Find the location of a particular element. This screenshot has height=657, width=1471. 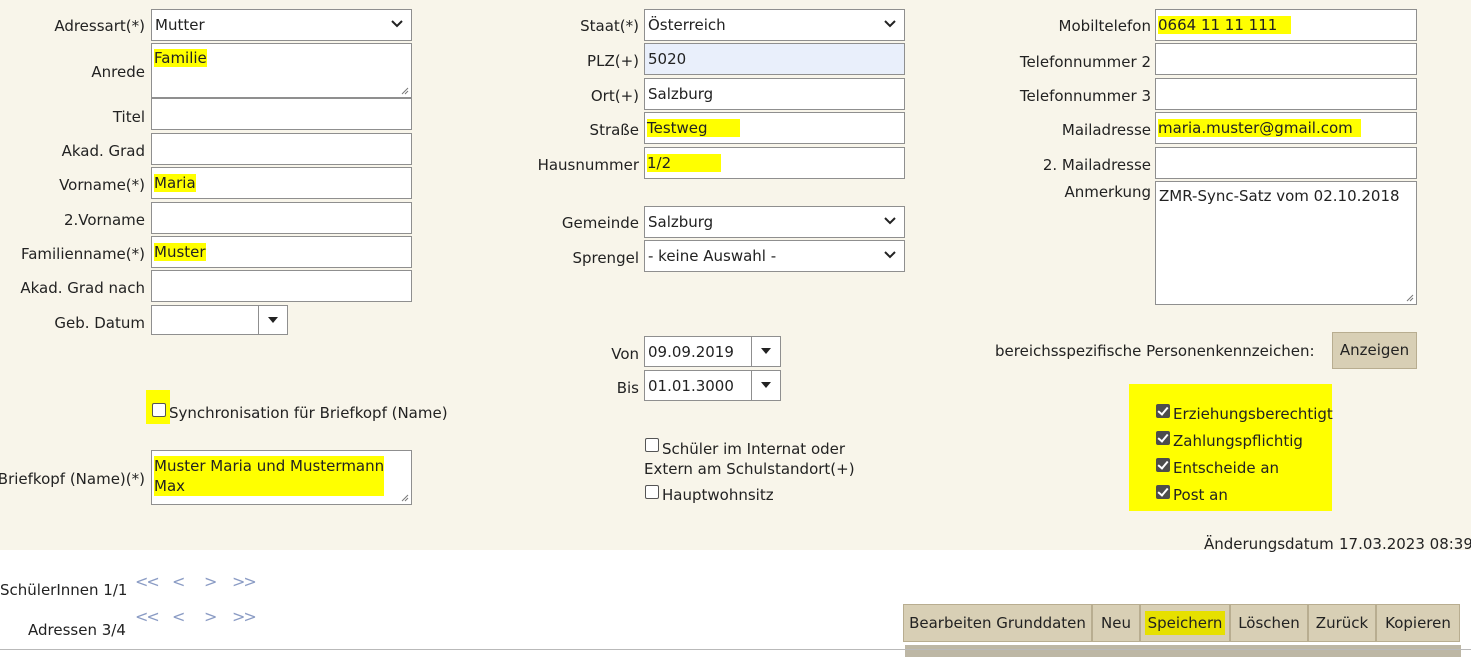

briefkopf-line1: Muster Maria und Mustermann is located at coordinates (269, 466).